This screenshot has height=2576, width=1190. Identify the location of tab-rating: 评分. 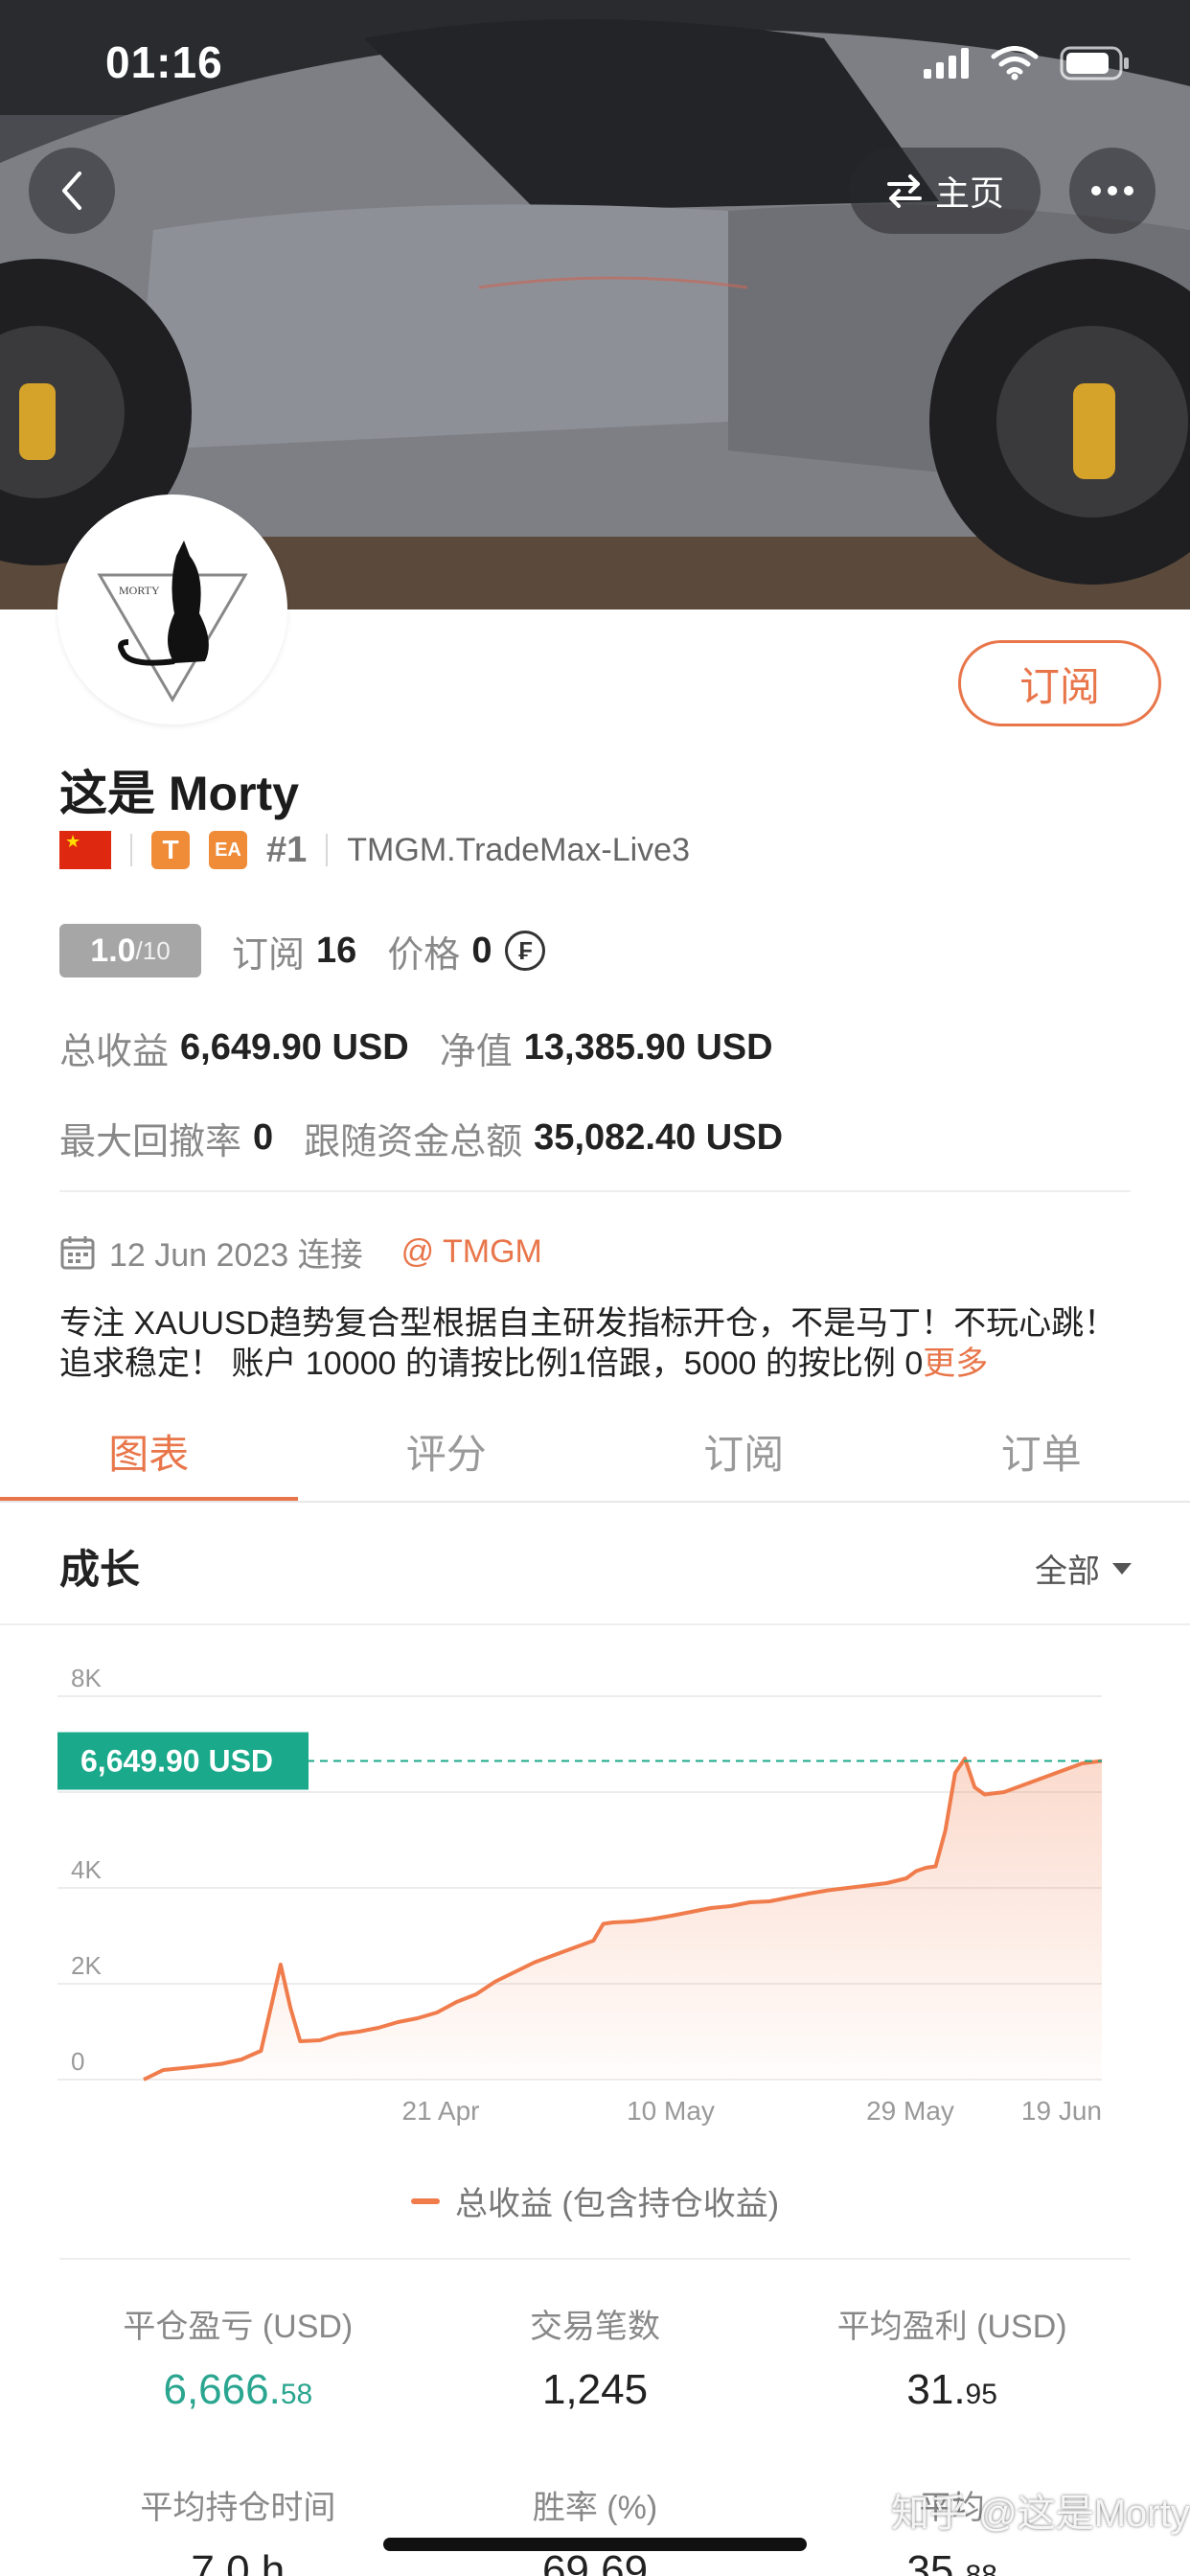
(447, 1451).